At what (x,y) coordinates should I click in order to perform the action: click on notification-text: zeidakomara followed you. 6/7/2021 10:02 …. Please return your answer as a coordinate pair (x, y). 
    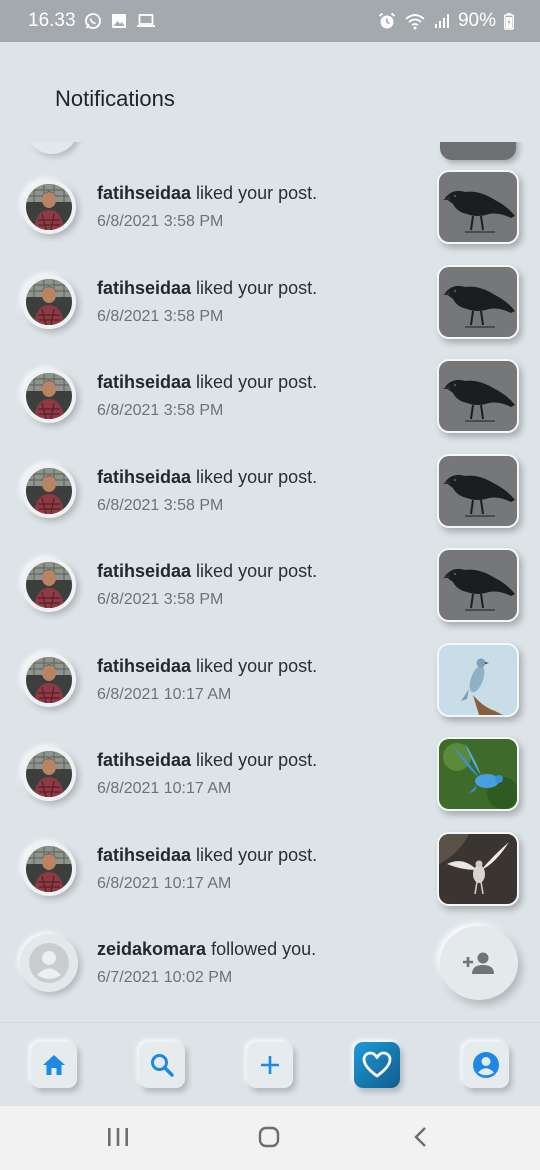
    Looking at the image, I should click on (206, 963).